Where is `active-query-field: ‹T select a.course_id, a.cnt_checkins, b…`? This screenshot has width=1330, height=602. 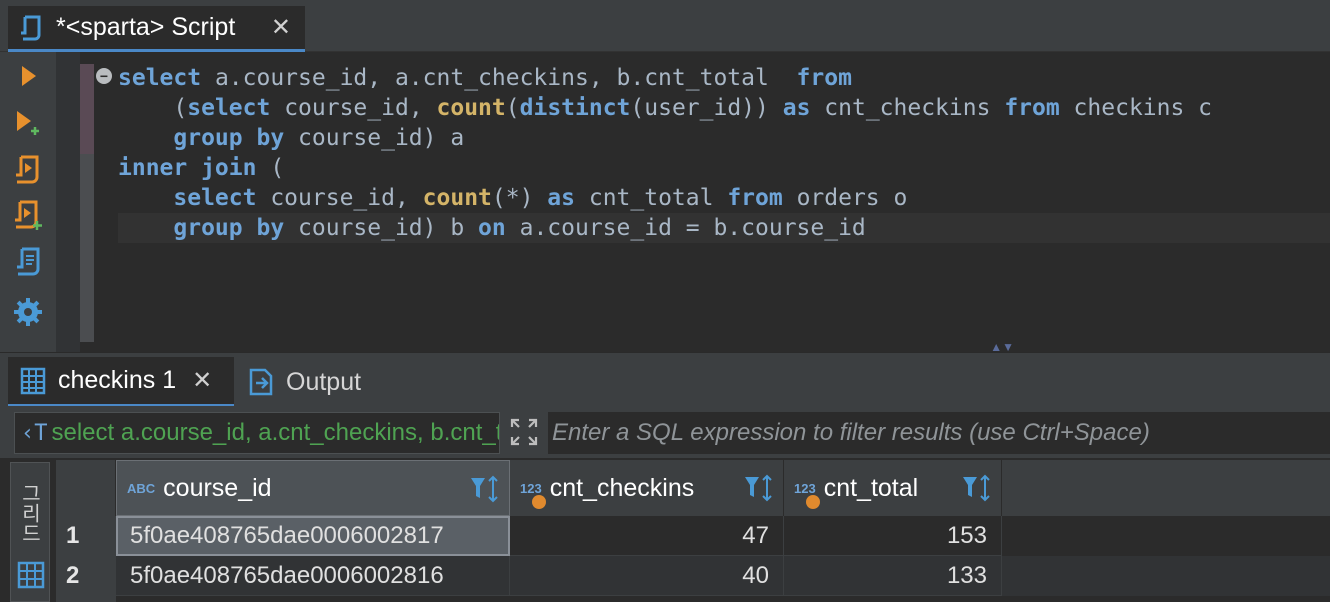 active-query-field: ‹T select a.course_id, a.cnt_checkins, b… is located at coordinates (257, 433).